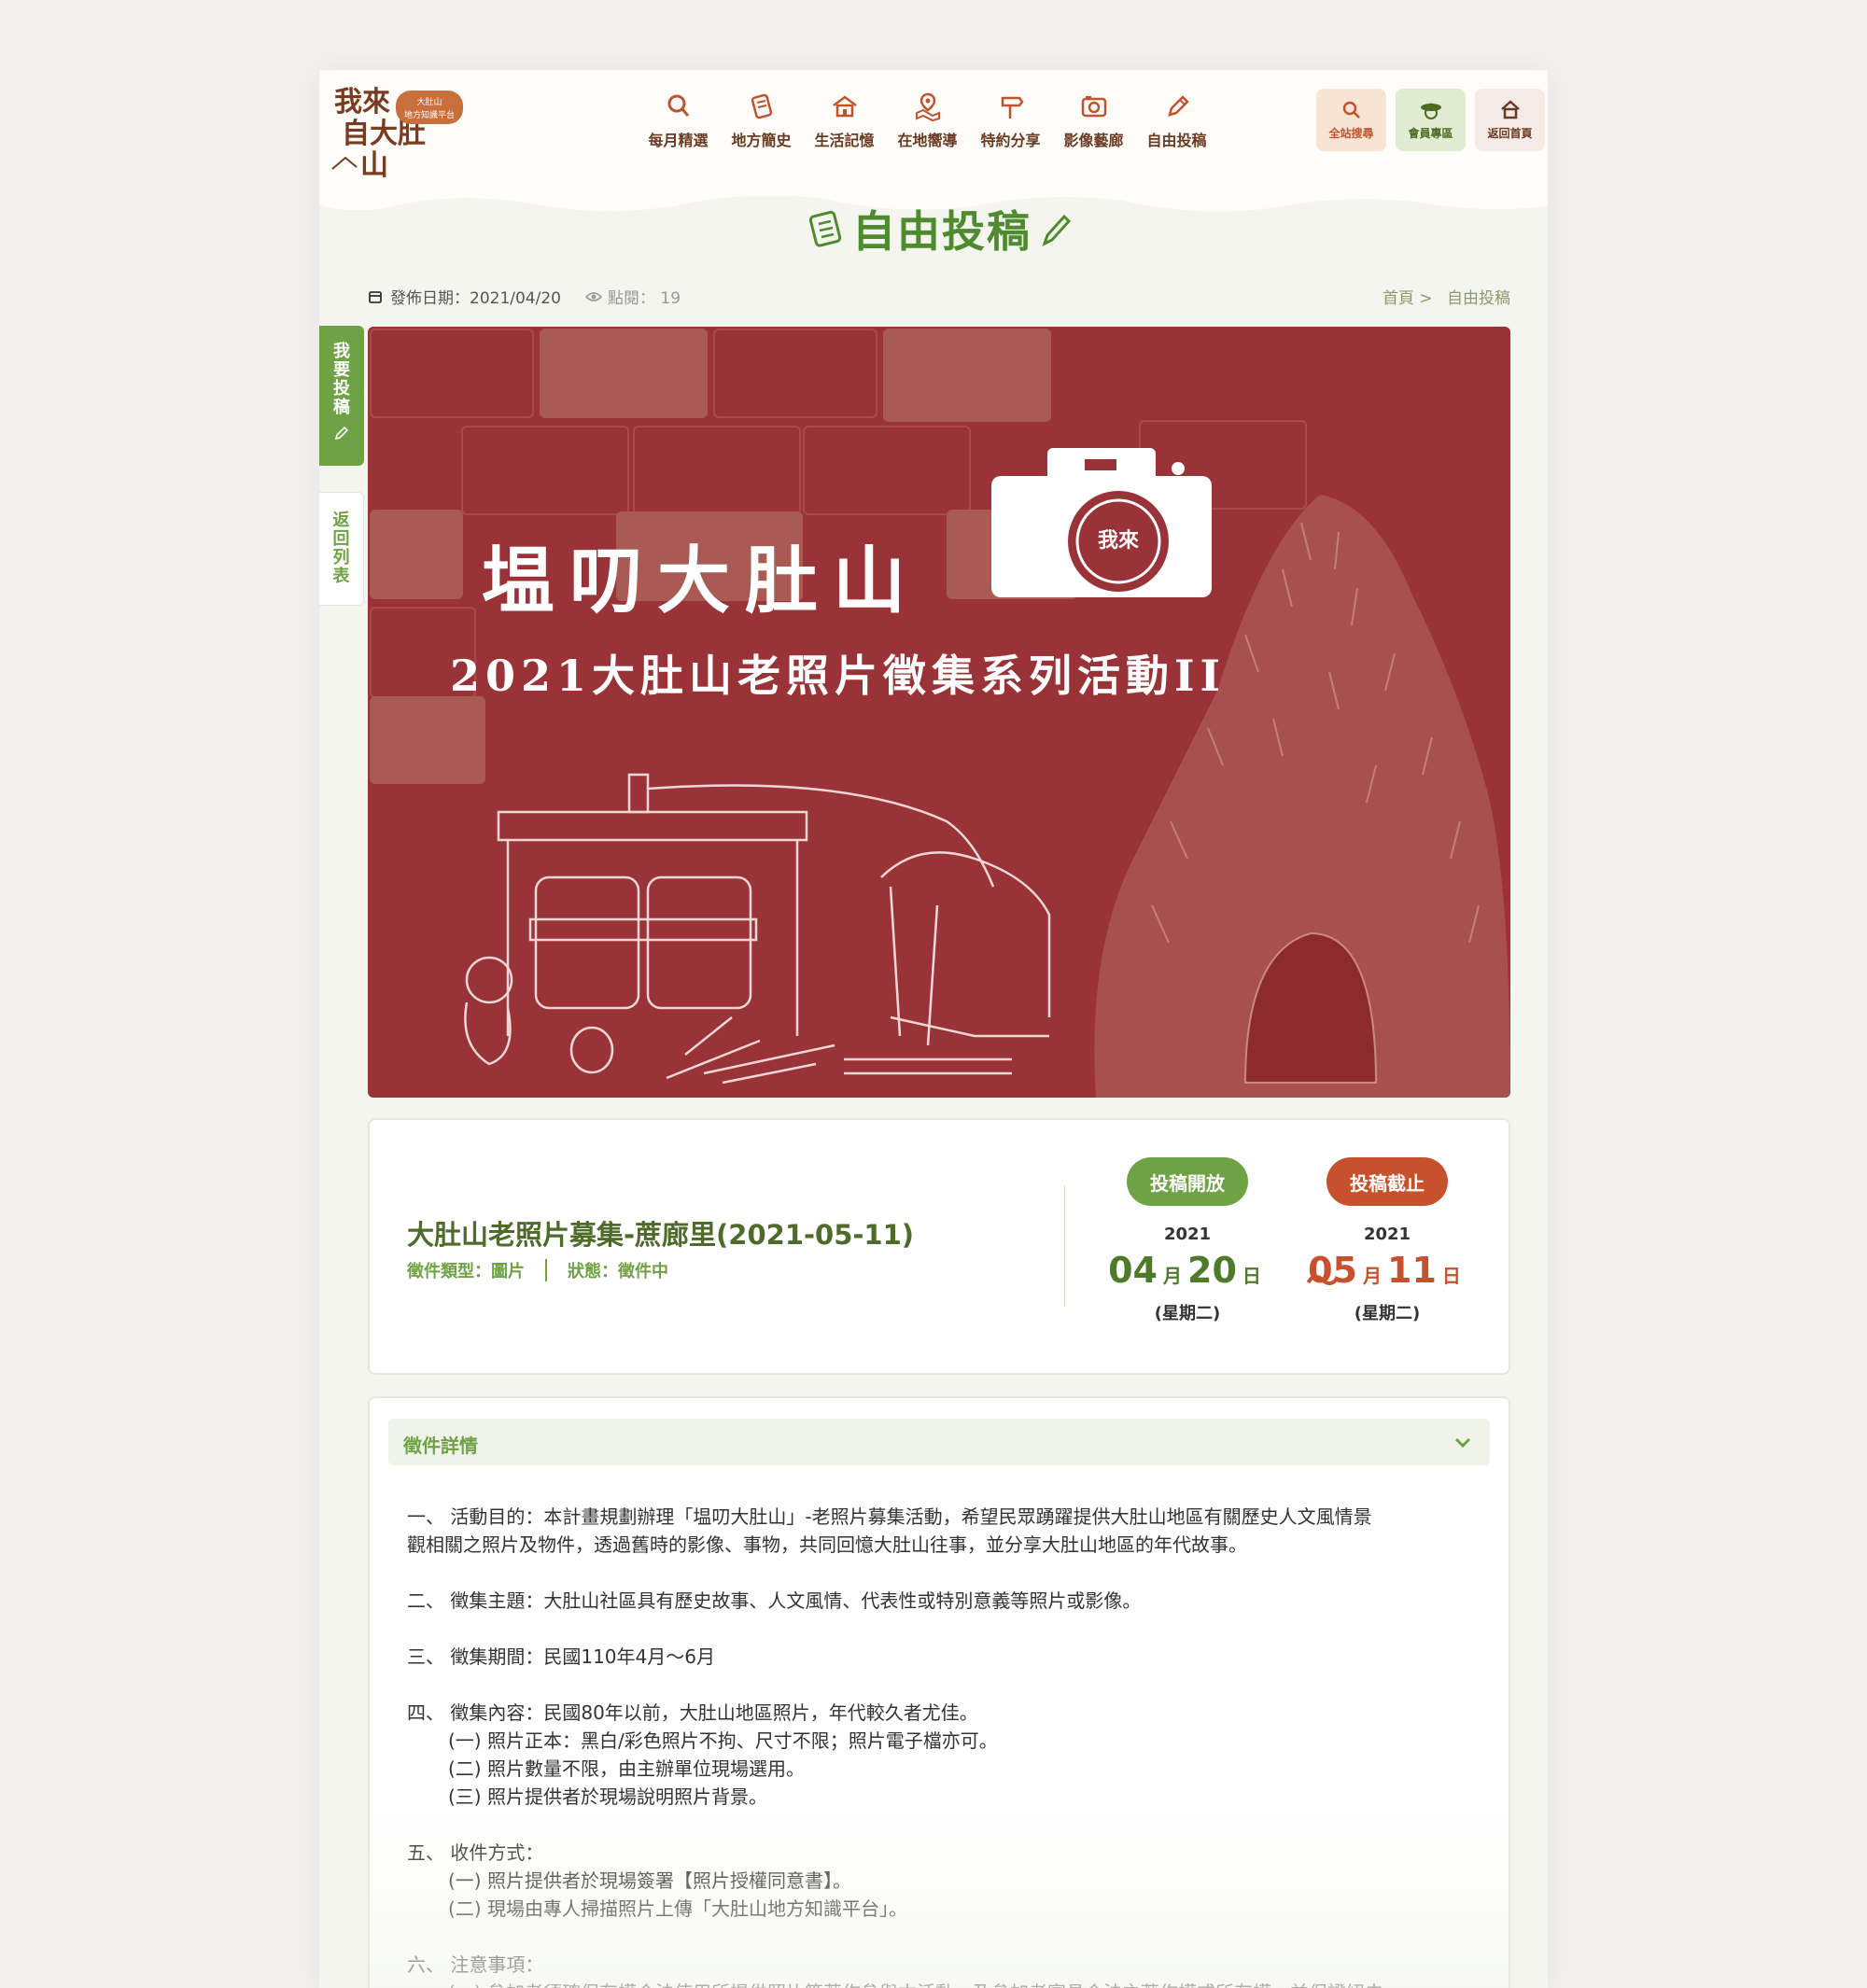 The width and height of the screenshot is (1867, 1988). Describe the element at coordinates (761, 106) in the screenshot. I see `scroll-icon` at that location.